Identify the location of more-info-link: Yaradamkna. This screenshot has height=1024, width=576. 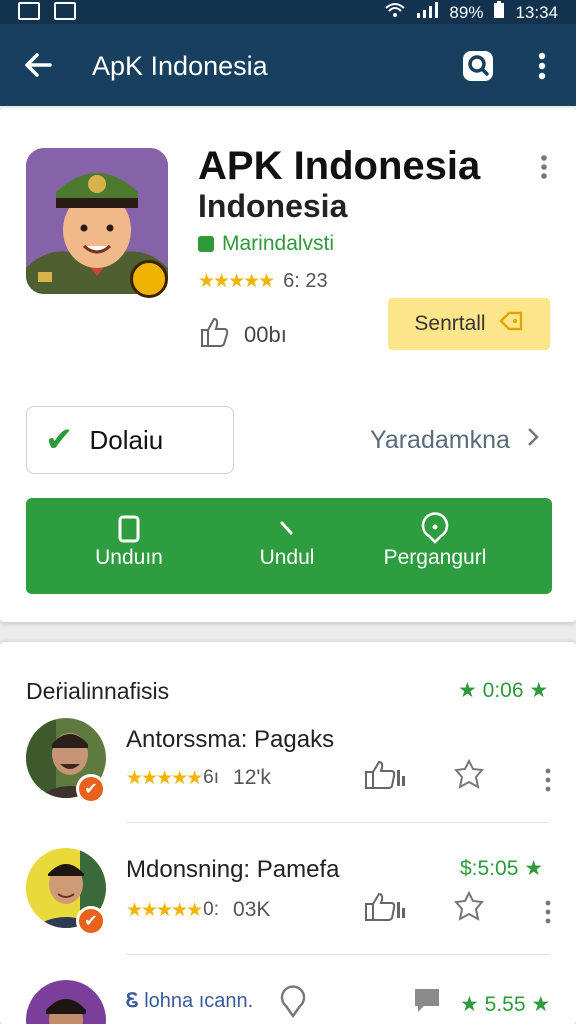
(455, 440).